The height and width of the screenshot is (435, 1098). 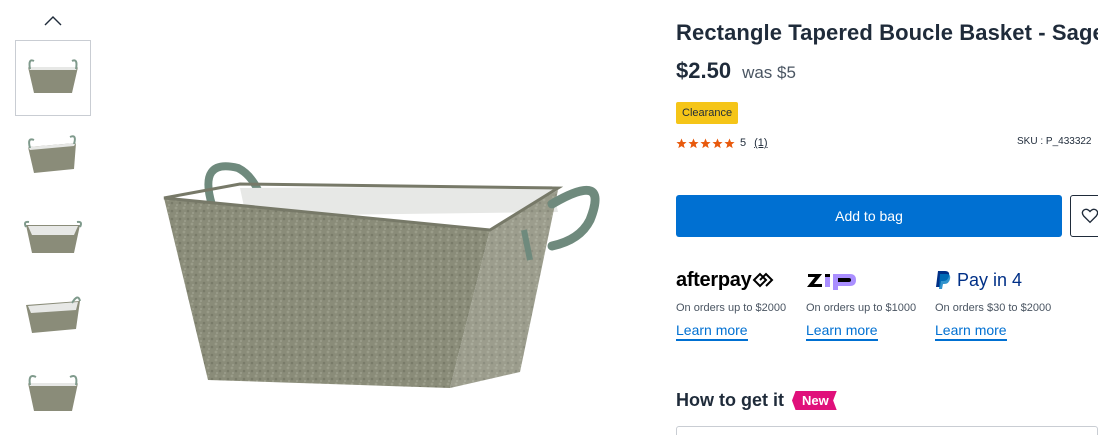 I want to click on afterpay-learn-more-link: Learn more, so click(x=712, y=331).